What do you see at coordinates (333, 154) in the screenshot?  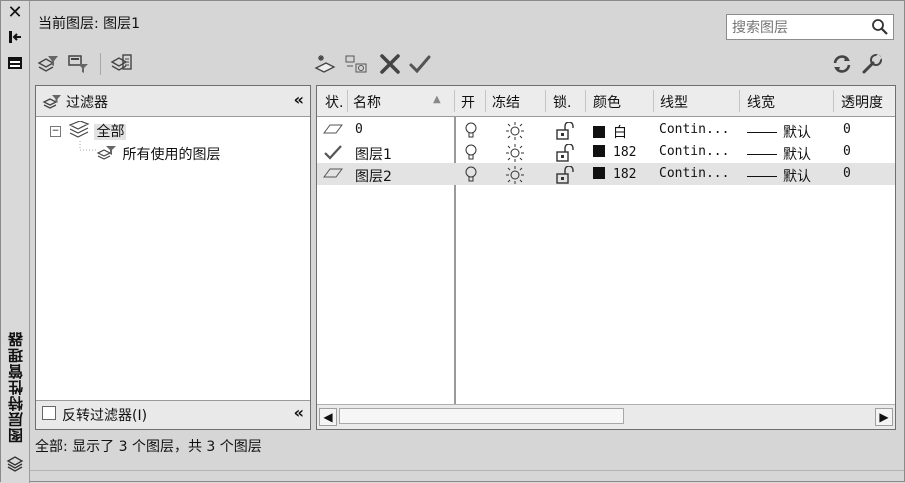 I see `checkmark-icon` at bounding box center [333, 154].